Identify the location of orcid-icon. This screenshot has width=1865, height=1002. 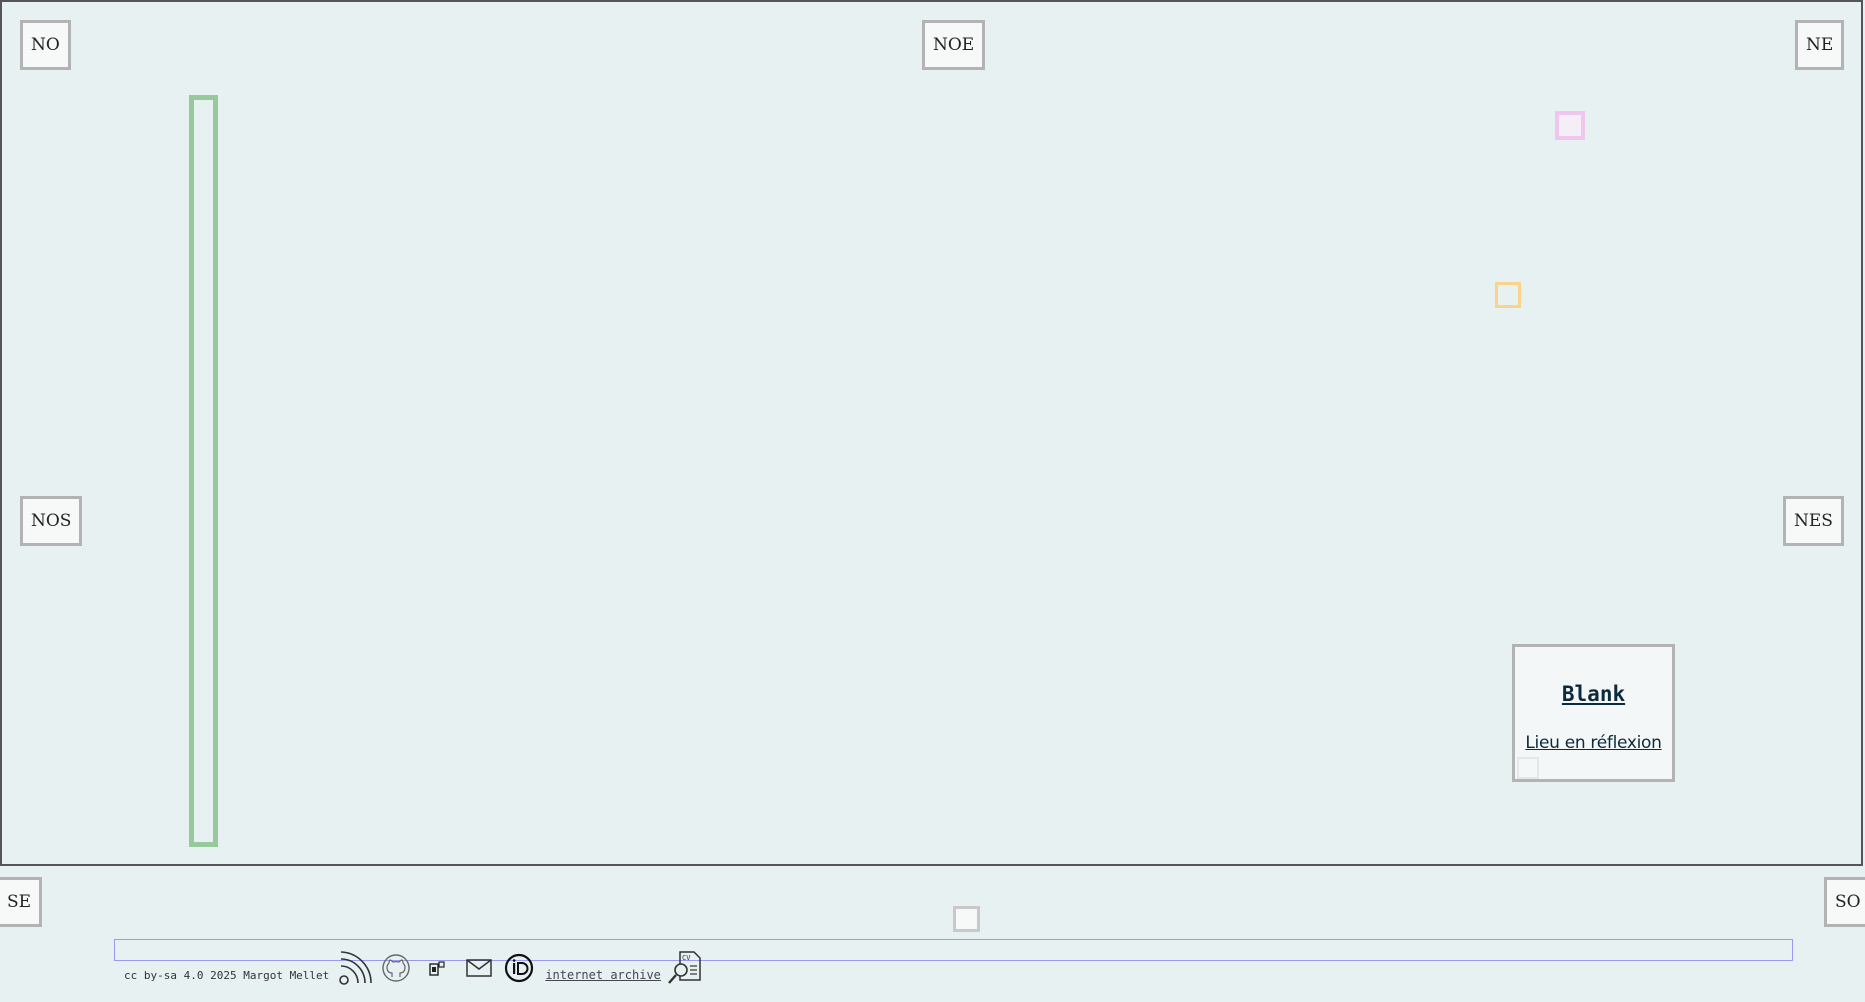
(519, 968).